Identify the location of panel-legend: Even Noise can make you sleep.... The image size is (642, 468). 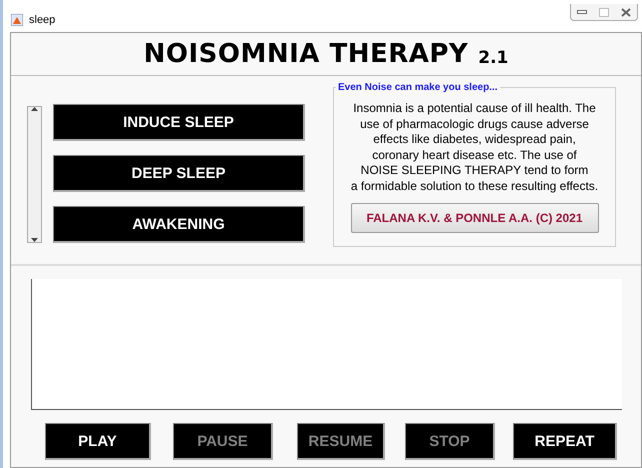
(418, 87).